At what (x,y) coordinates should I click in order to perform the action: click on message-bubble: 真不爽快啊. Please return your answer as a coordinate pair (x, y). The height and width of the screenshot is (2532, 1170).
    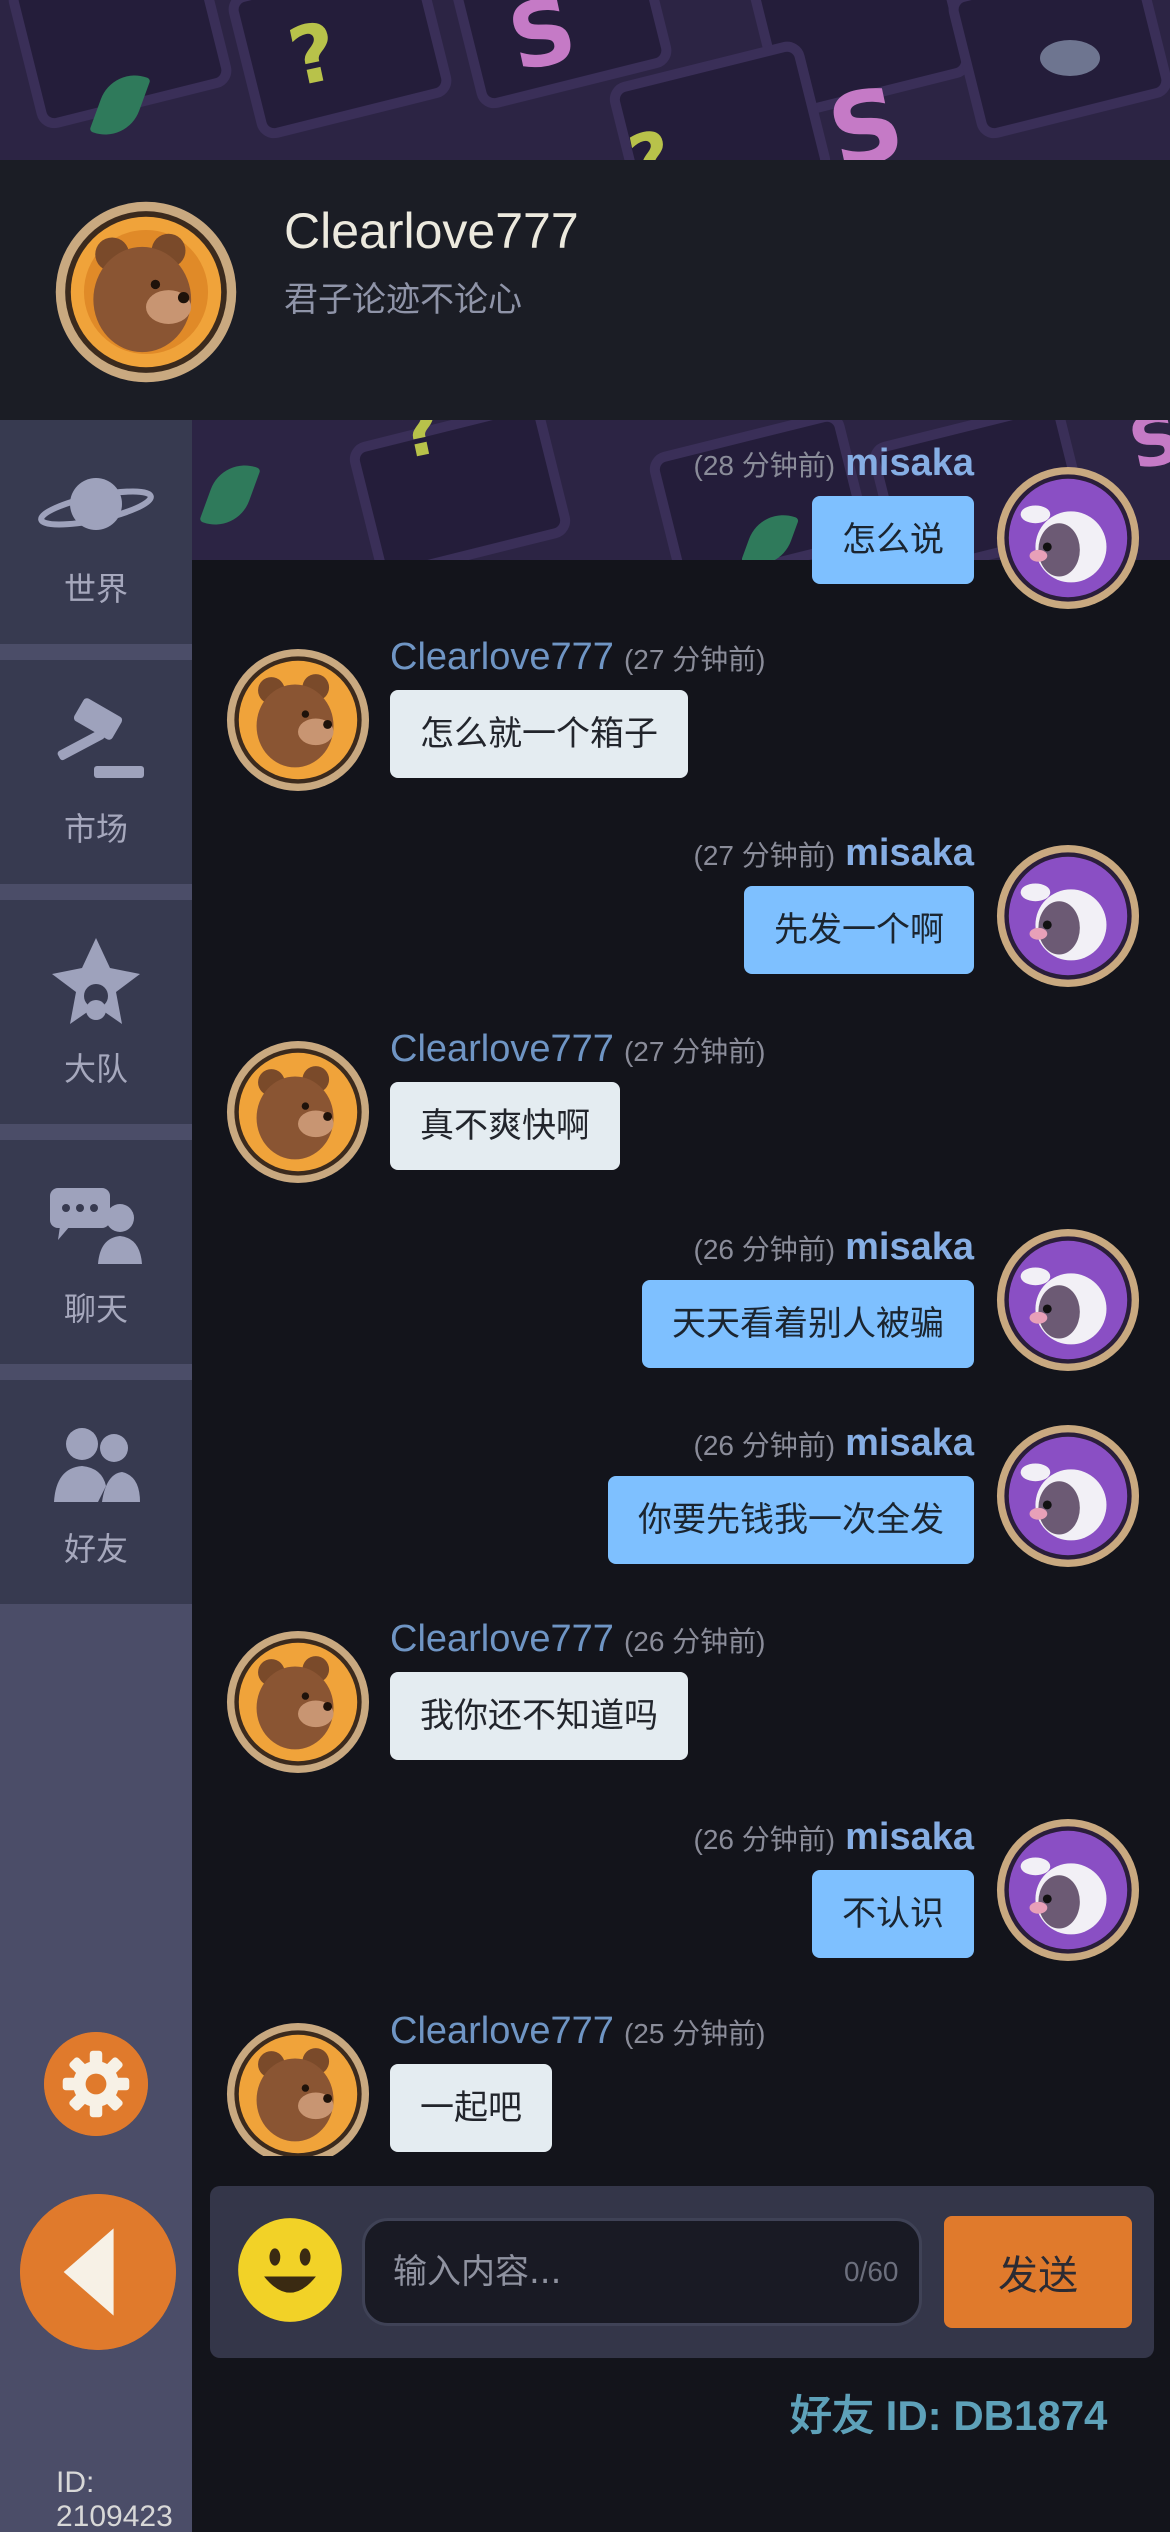
    Looking at the image, I should click on (505, 1126).